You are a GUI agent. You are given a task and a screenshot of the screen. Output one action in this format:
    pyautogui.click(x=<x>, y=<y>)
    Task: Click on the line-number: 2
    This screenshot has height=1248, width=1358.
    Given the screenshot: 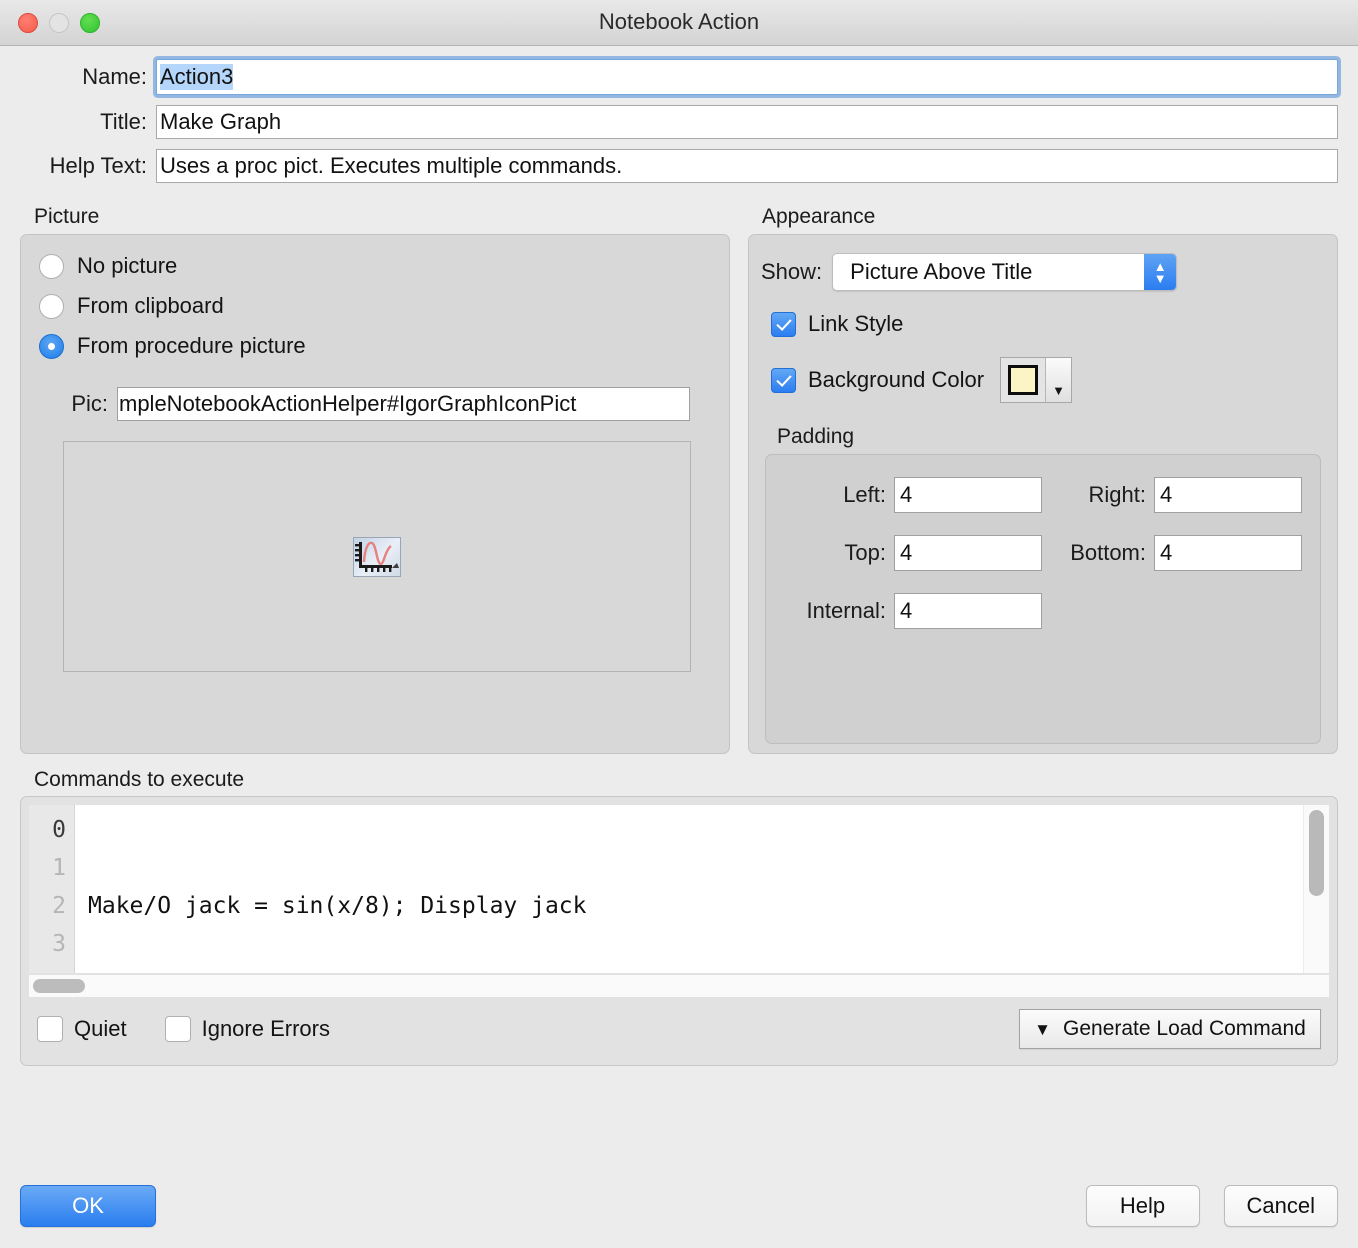 What is the action you would take?
    pyautogui.click(x=59, y=906)
    